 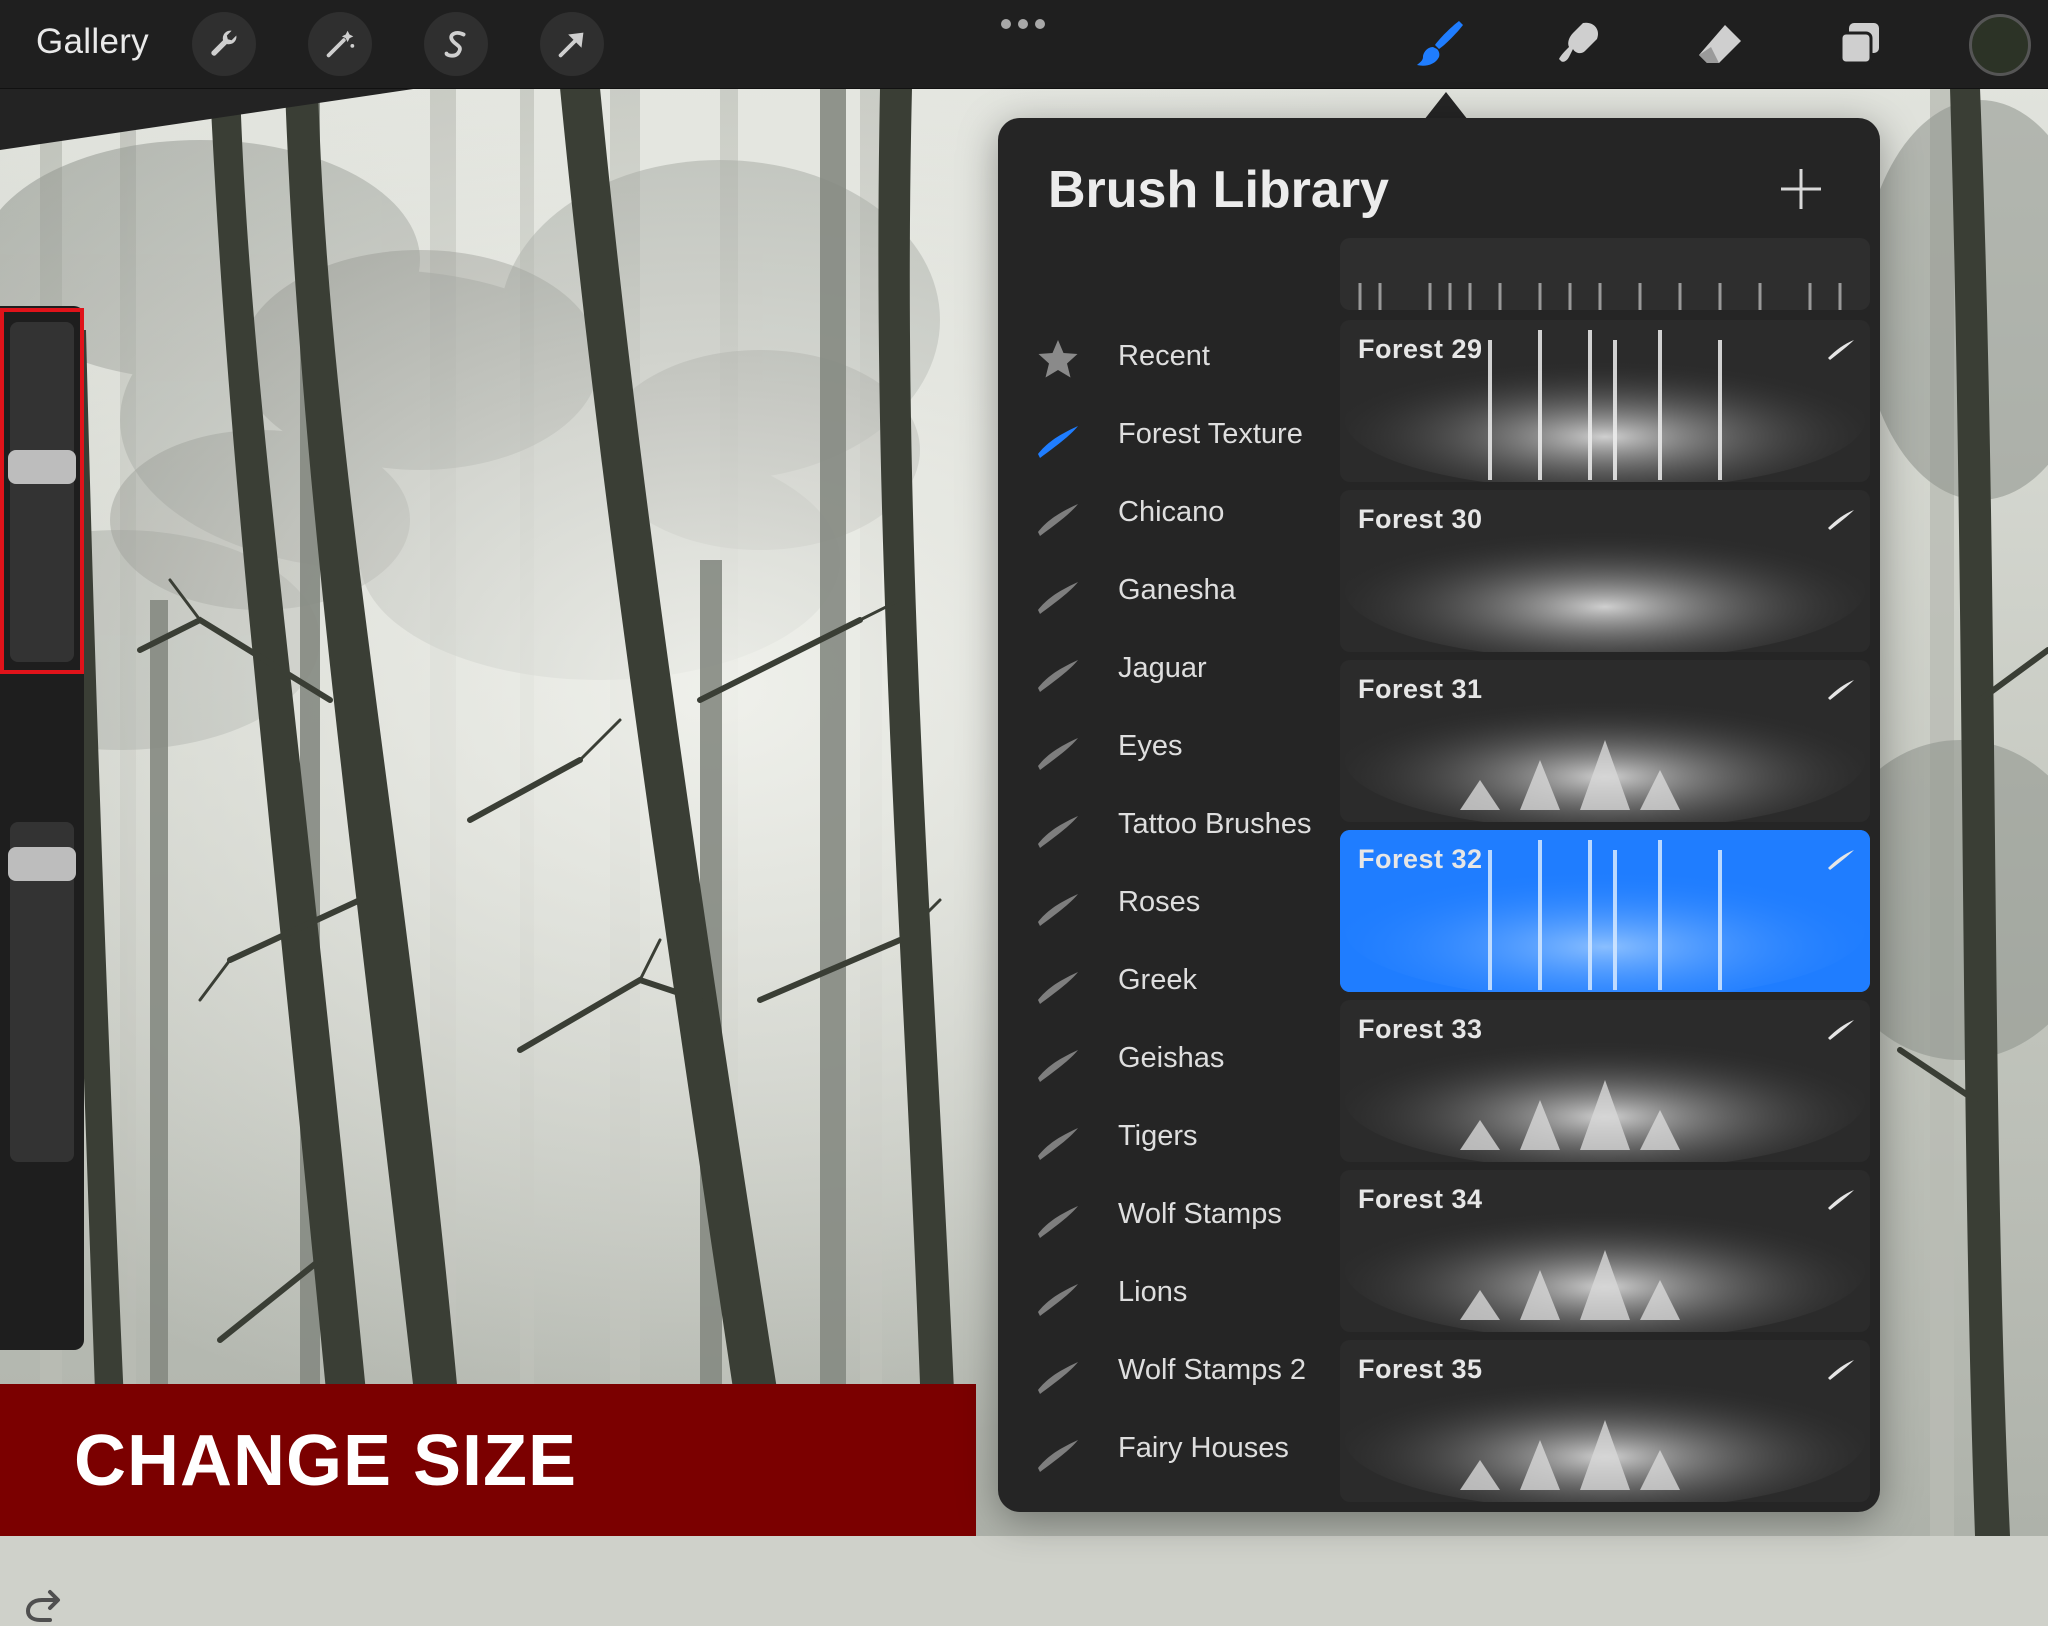 I want to click on magic-wand-icon, so click(x=340, y=44).